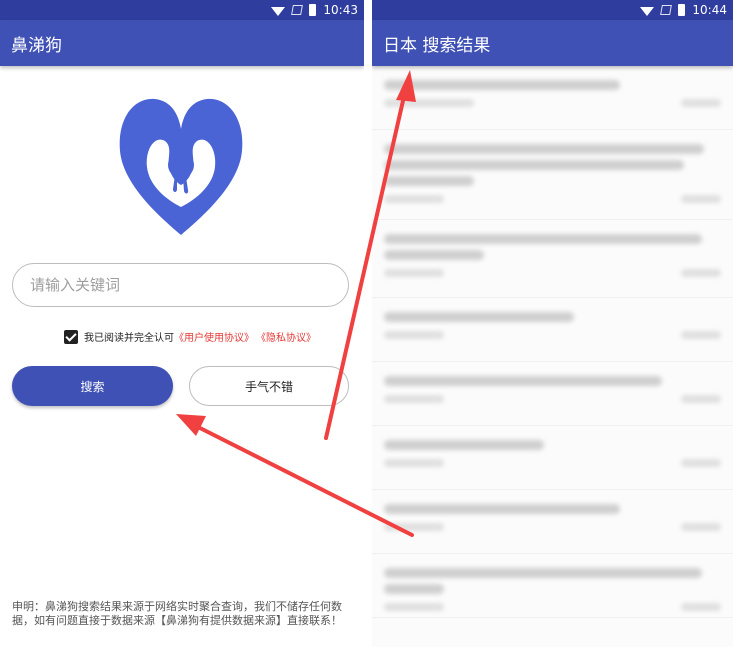 This screenshot has width=733, height=647. I want to click on agreement-row: 我已阅读并完全认可 《用户使用协议》 《隐私协议》, so click(190, 336).